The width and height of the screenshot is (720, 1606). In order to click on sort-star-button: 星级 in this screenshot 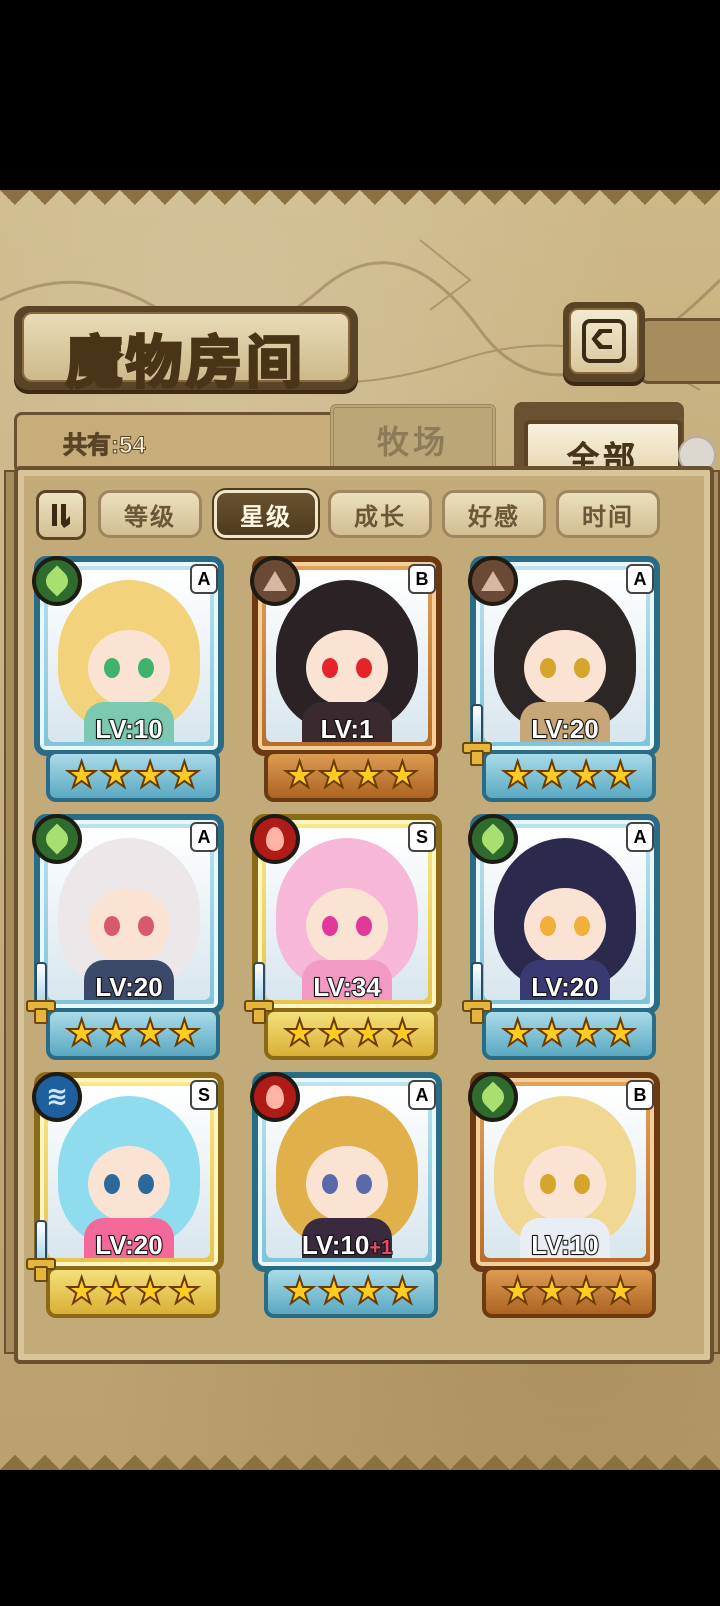, I will do `click(266, 514)`.